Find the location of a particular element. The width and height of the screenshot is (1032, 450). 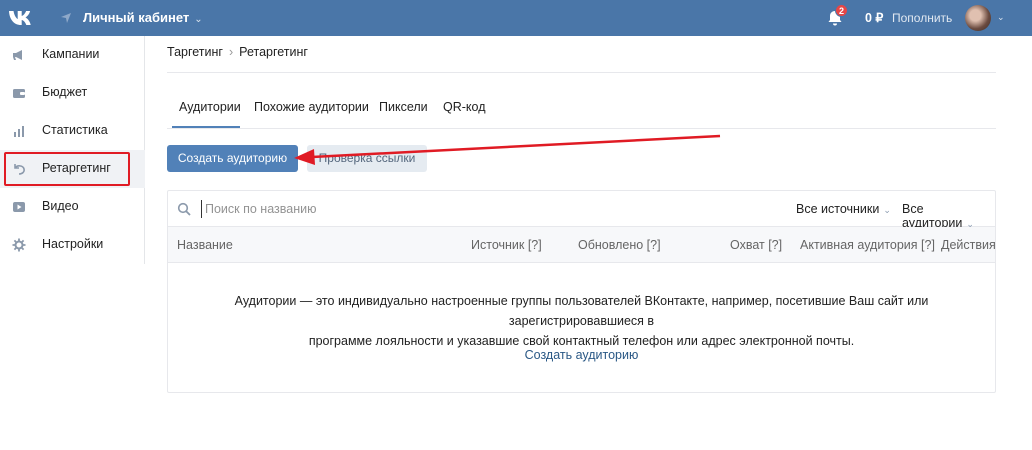

breadcrumb: Таргетинг › Ретаргетинг is located at coordinates (237, 52).